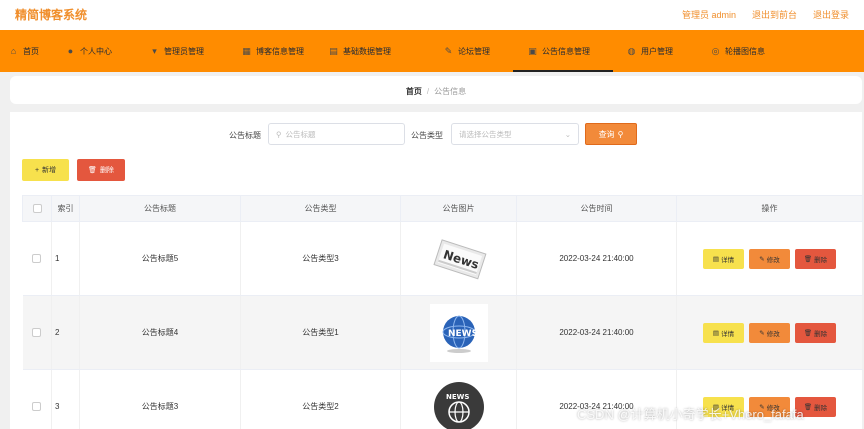  I want to click on nav-item-label: 基础数据管理, so click(367, 51).